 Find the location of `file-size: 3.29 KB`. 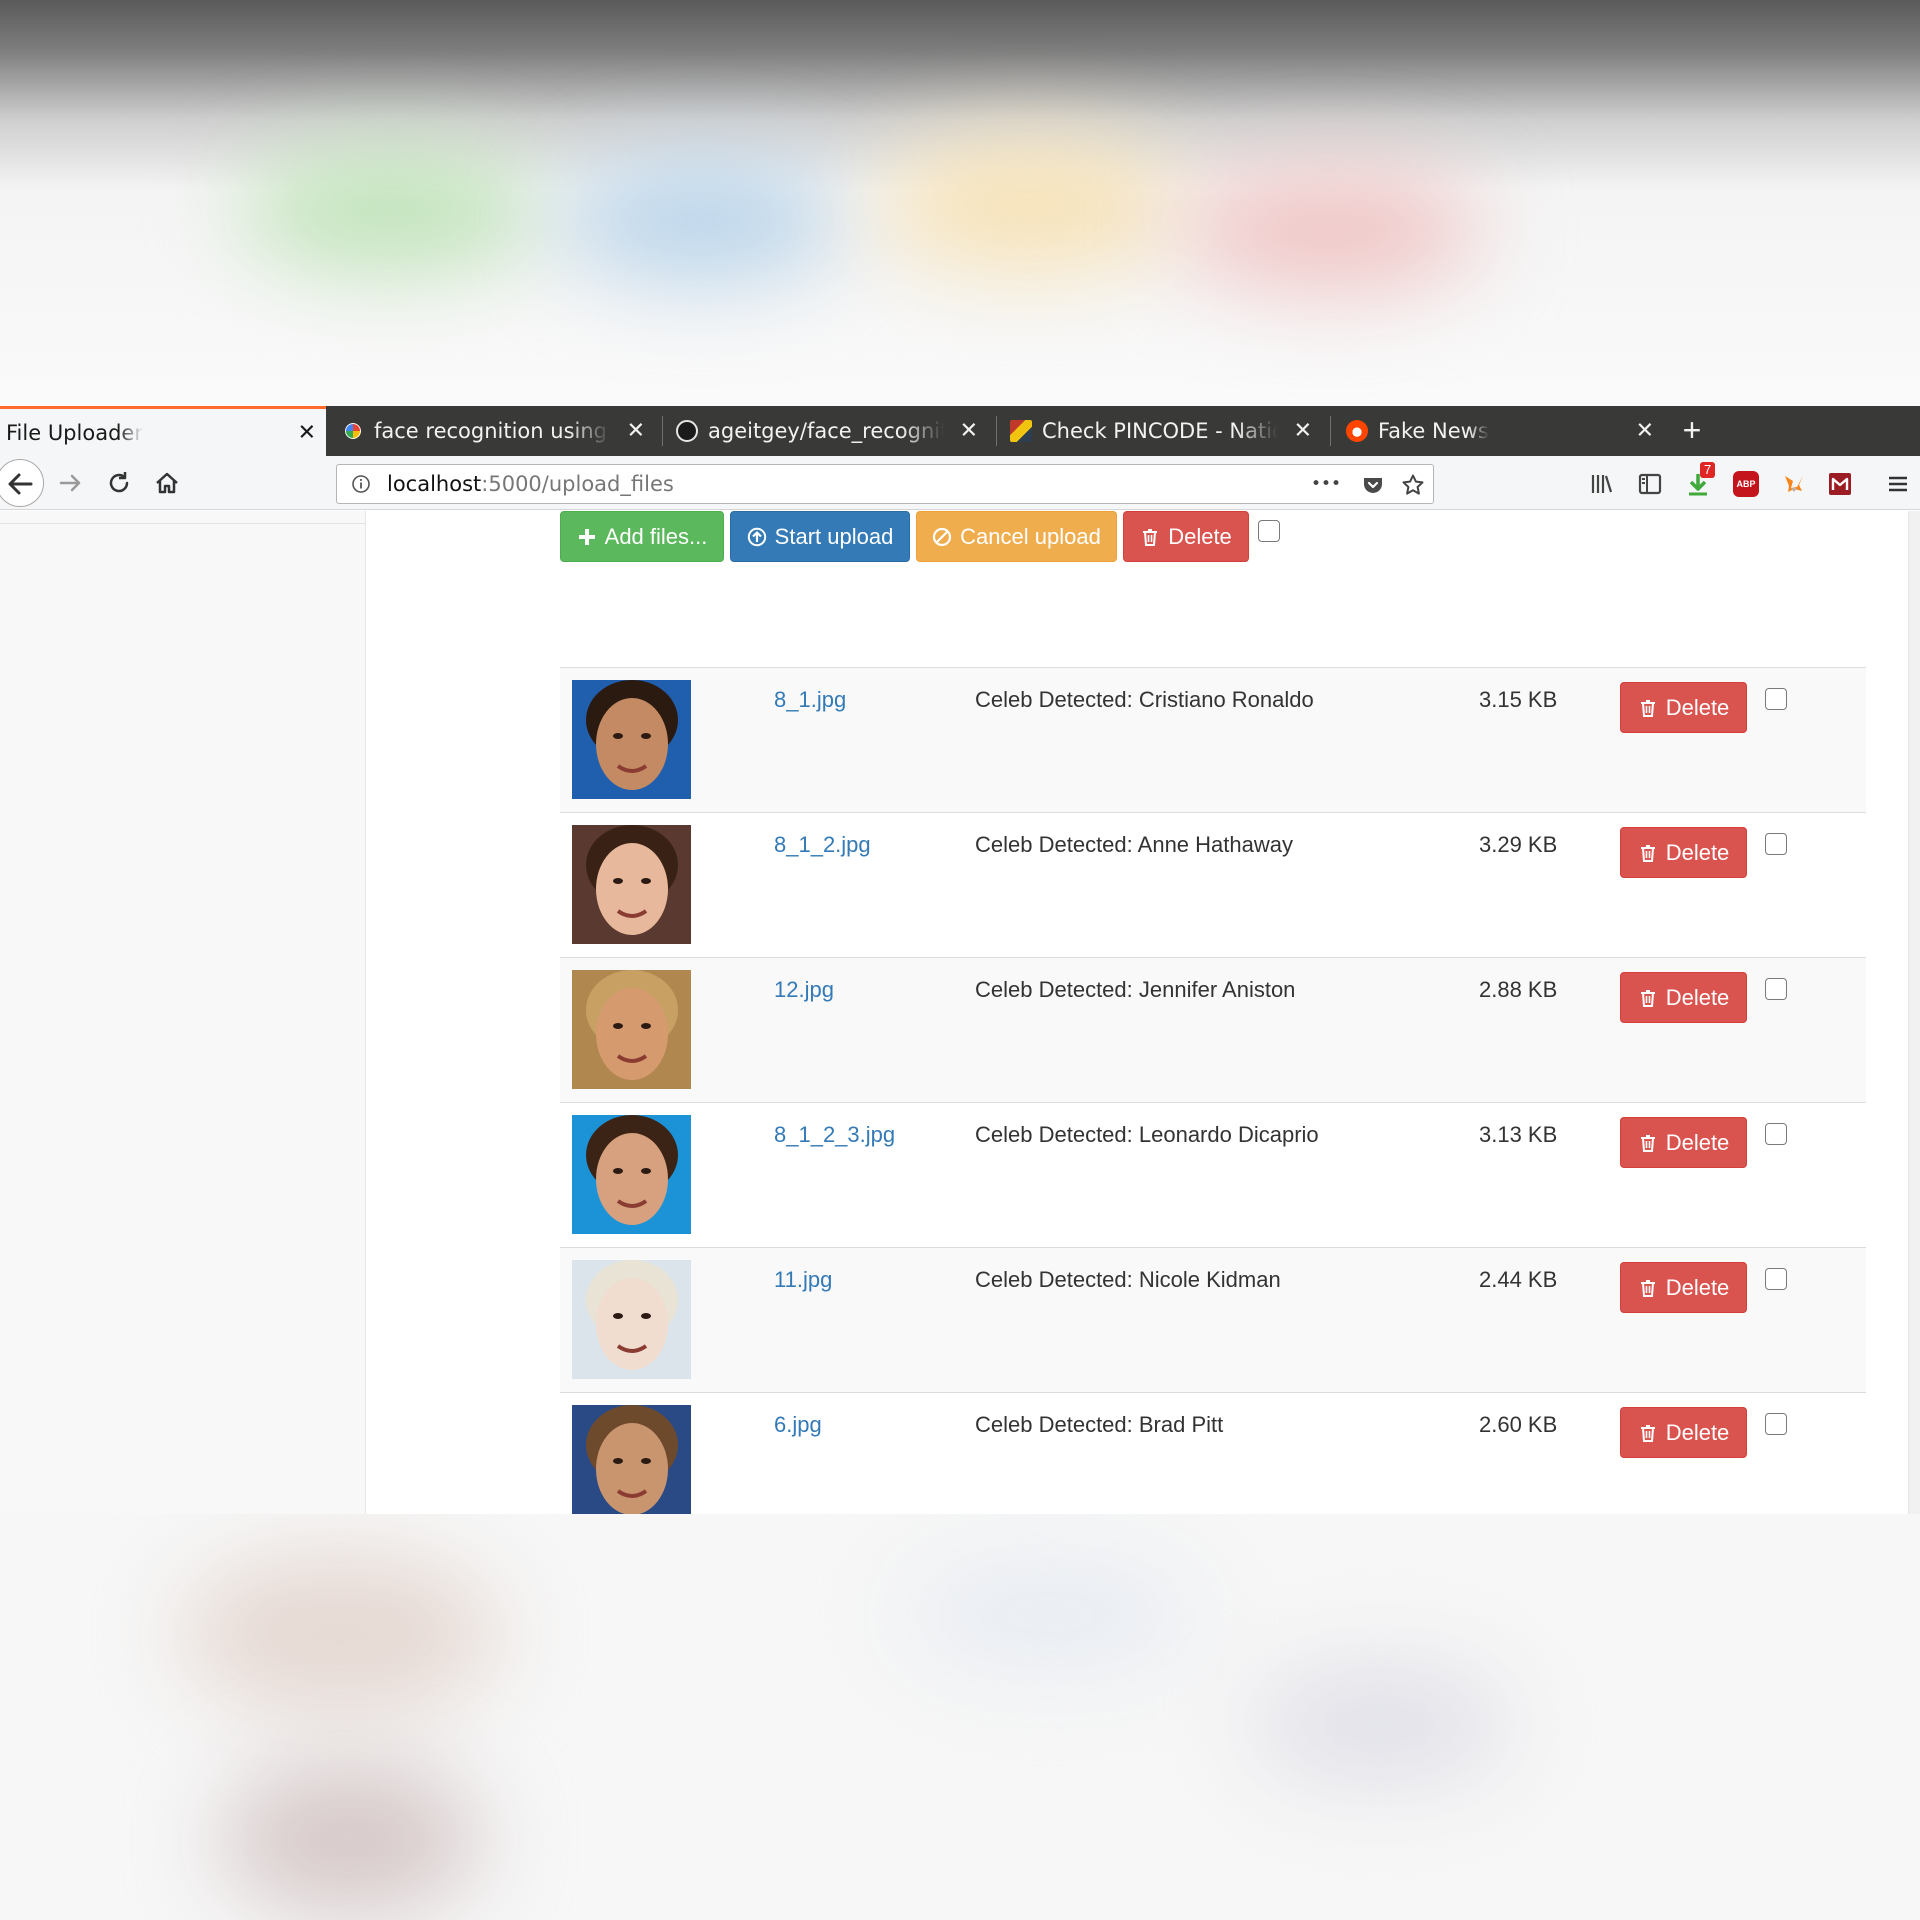

file-size: 3.29 KB is located at coordinates (1518, 844).